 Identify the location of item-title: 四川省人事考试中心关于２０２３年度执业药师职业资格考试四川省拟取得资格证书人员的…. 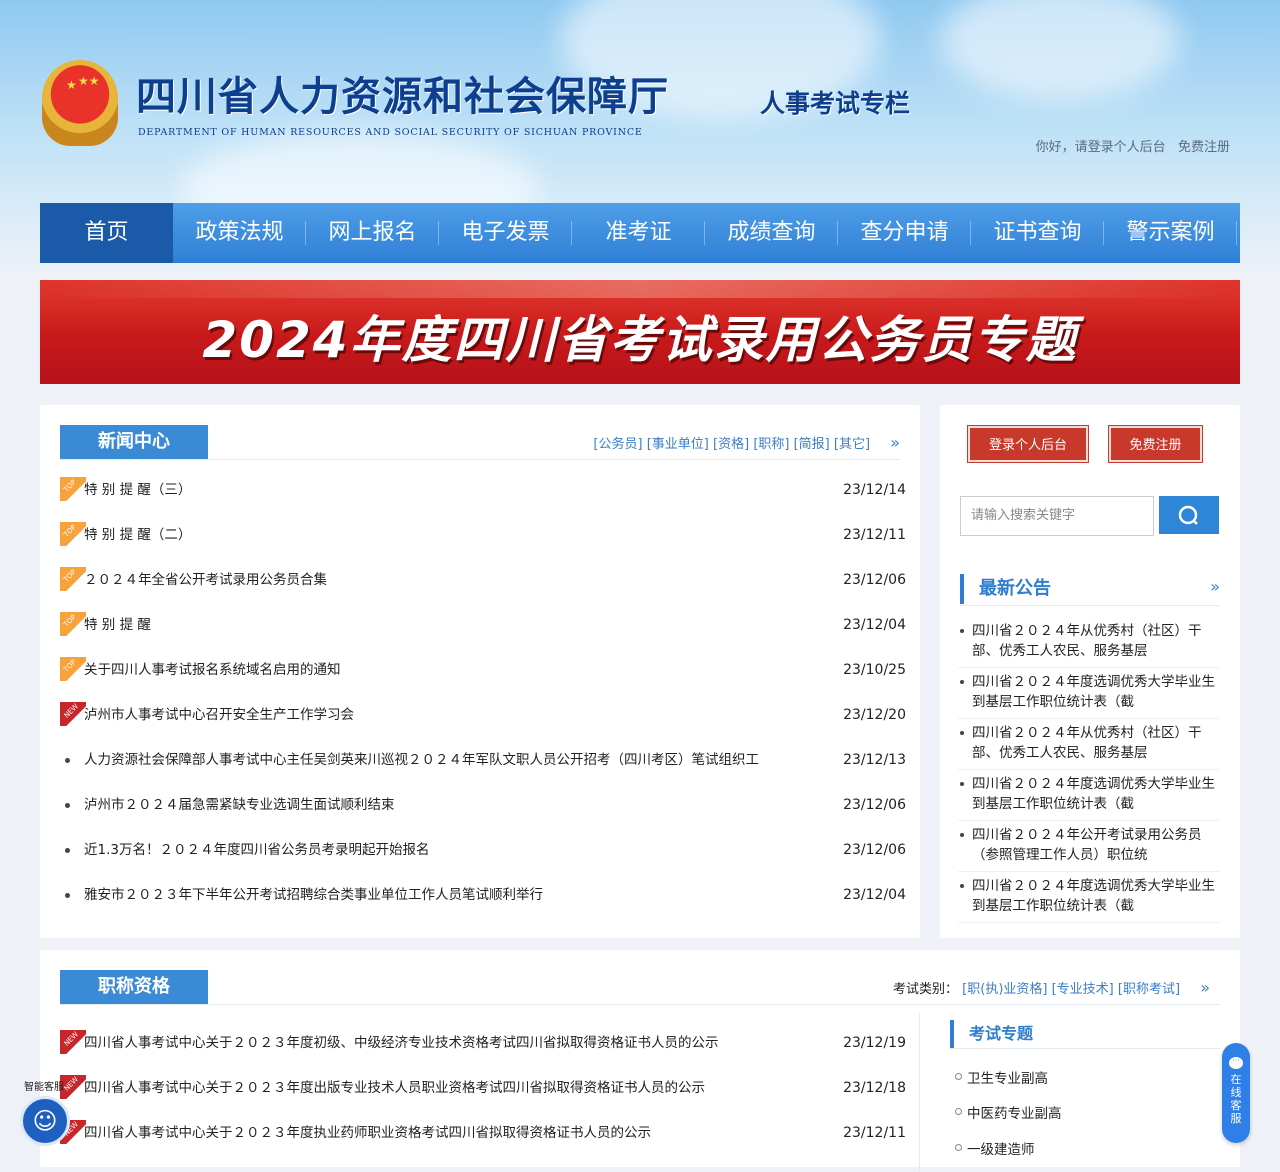
(439, 1133).